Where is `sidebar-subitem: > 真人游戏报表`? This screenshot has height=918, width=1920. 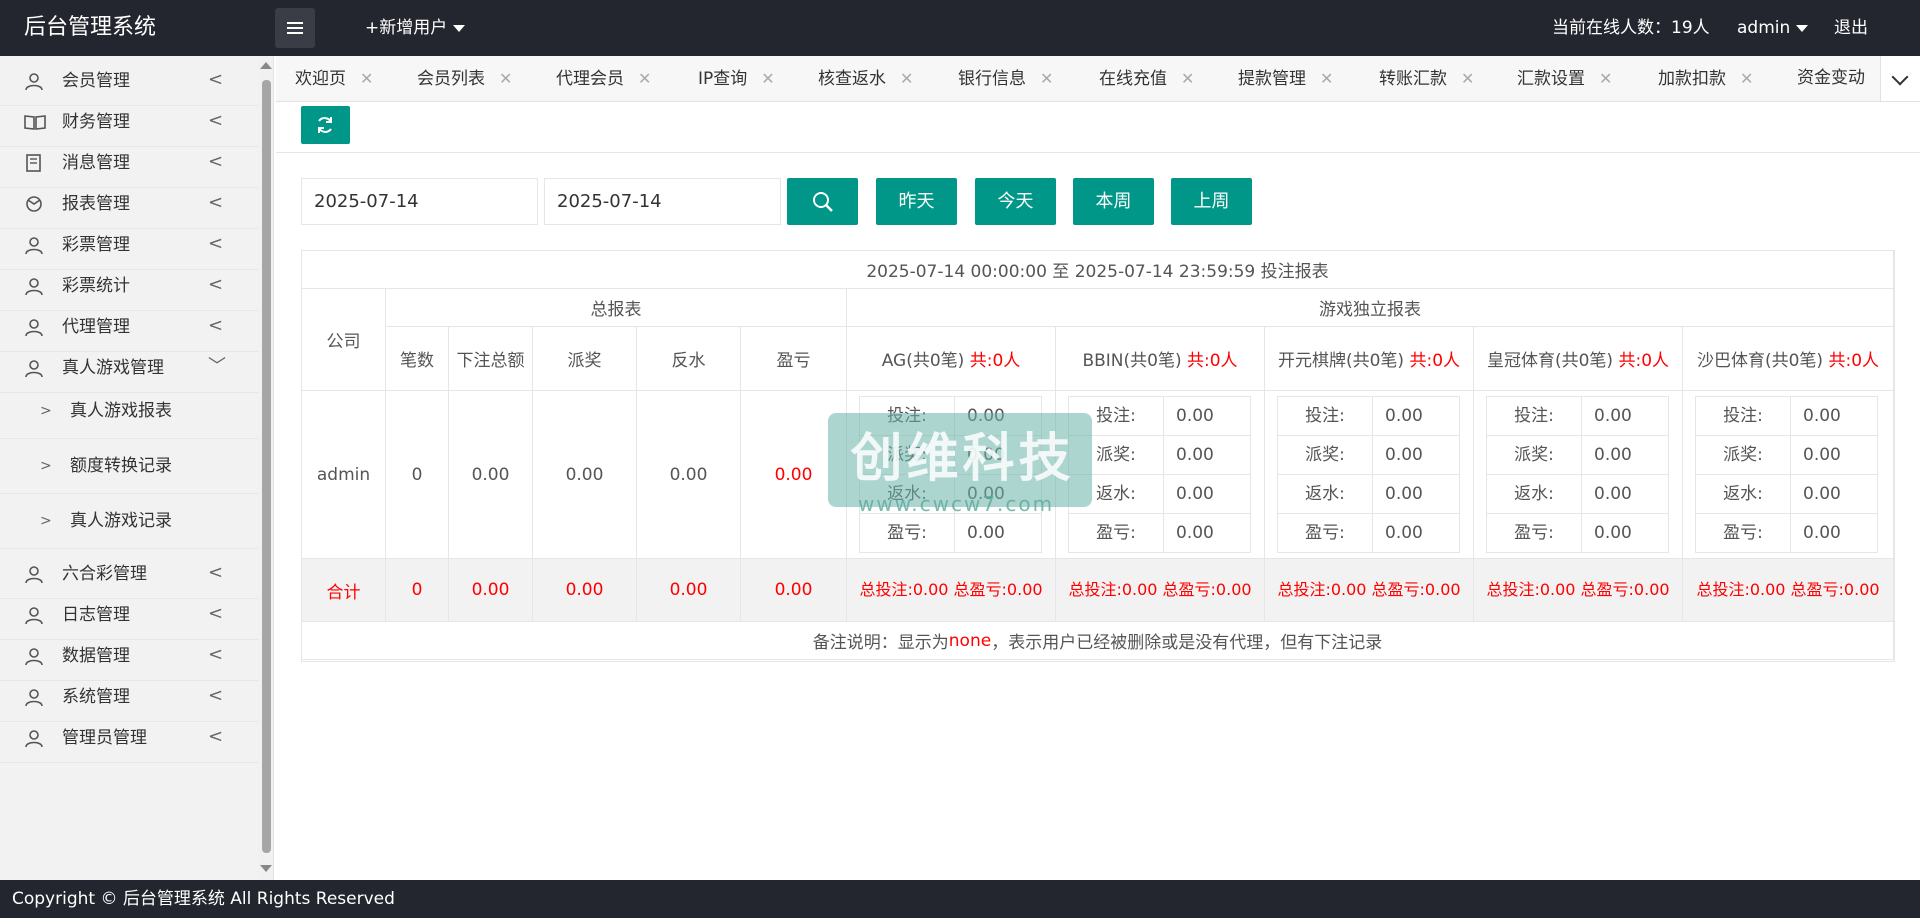
sidebar-subitem: > 真人游戏报表 is located at coordinates (129, 411).